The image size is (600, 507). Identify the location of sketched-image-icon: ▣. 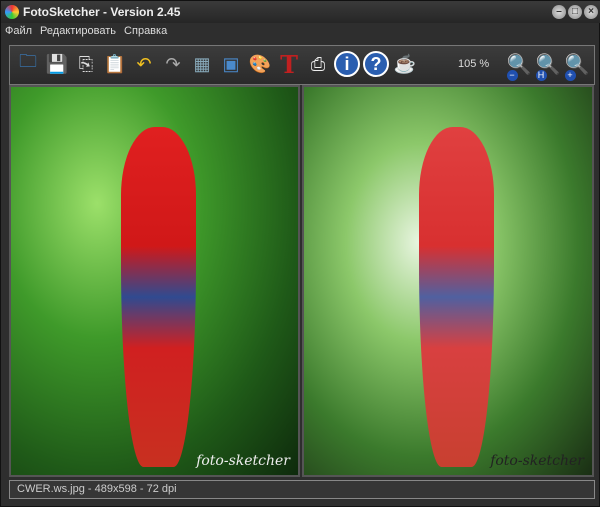
(231, 63).